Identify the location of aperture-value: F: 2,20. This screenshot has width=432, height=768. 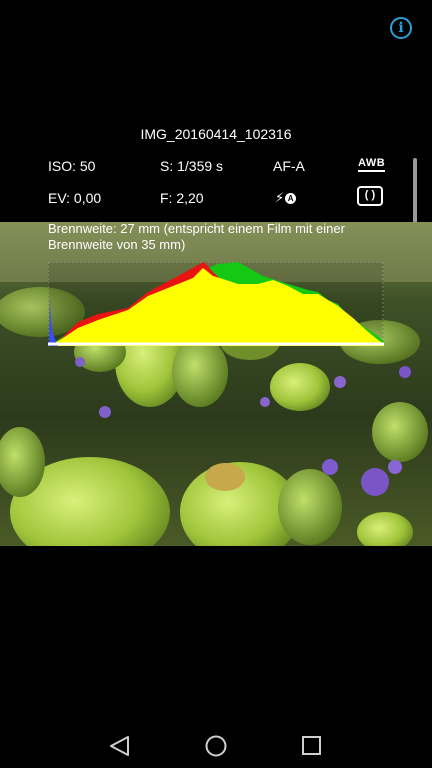
(182, 198).